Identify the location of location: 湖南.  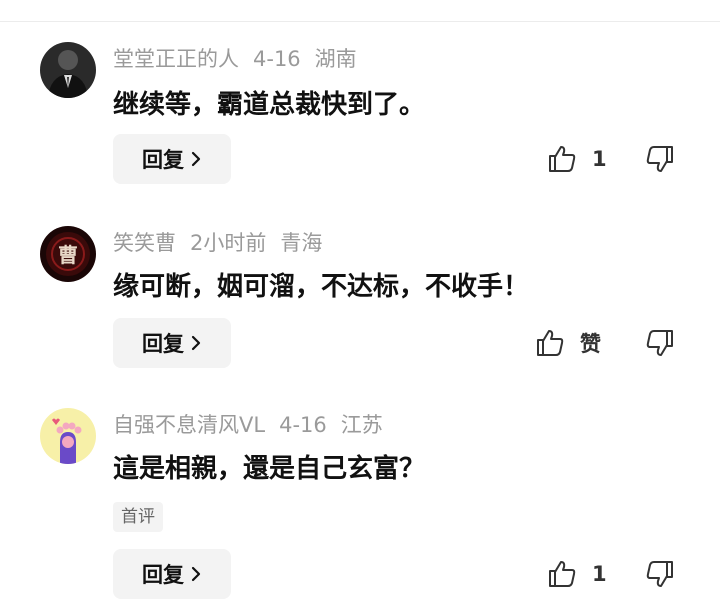
(335, 59).